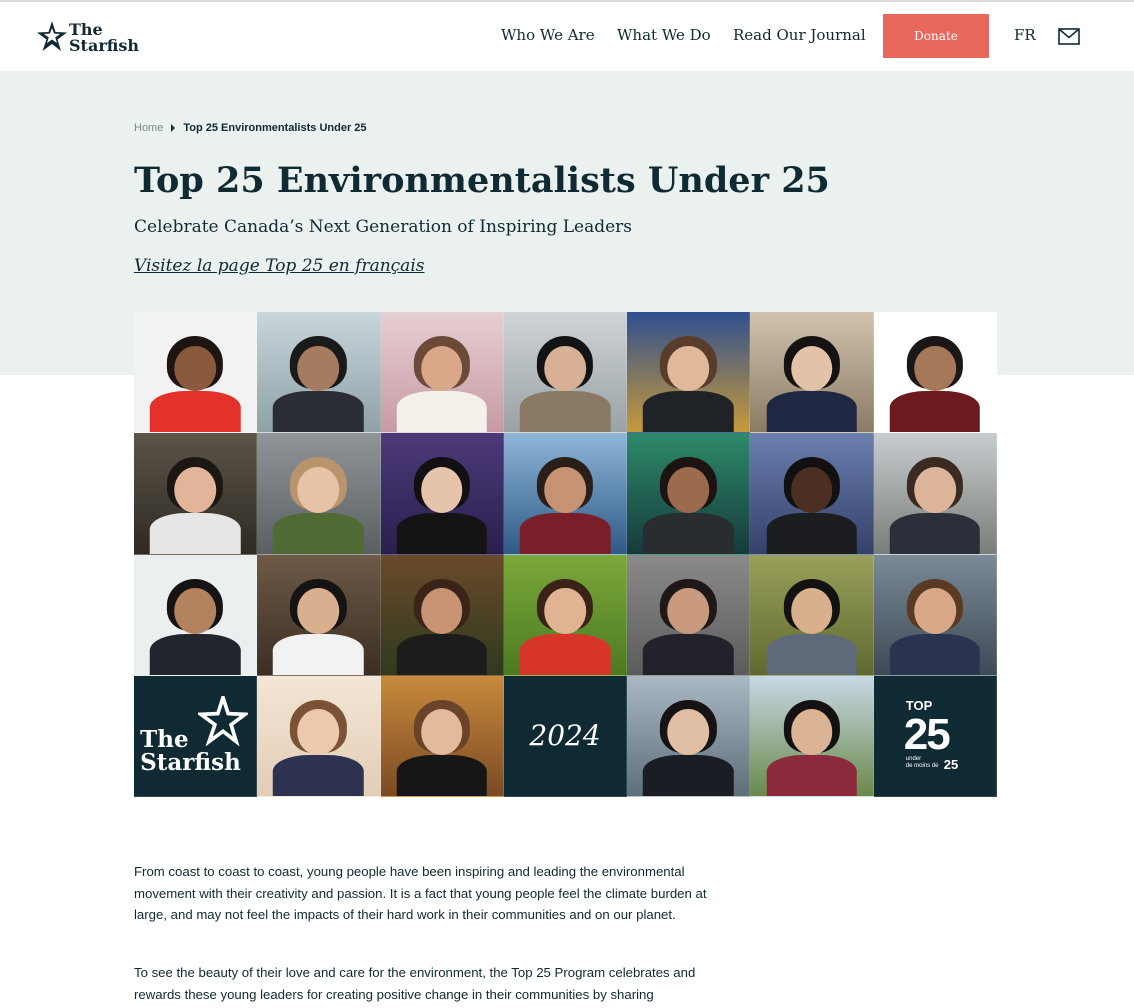 The image size is (1134, 1008). What do you see at coordinates (799, 35) in the screenshot?
I see `nav-read-our-journal: Read Our Journal` at bounding box center [799, 35].